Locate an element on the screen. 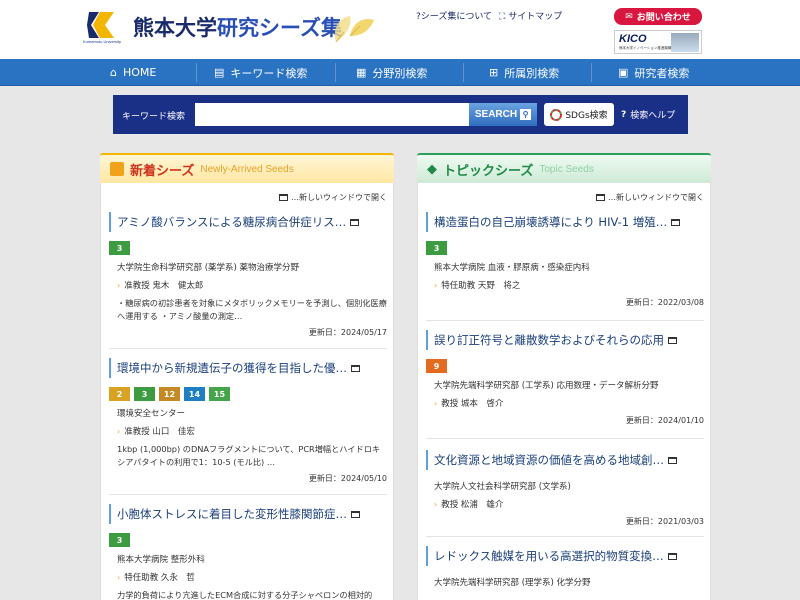  topic-title-link: 誤り訂正符号と離散数学およびそれらの応用 is located at coordinates (565, 340).